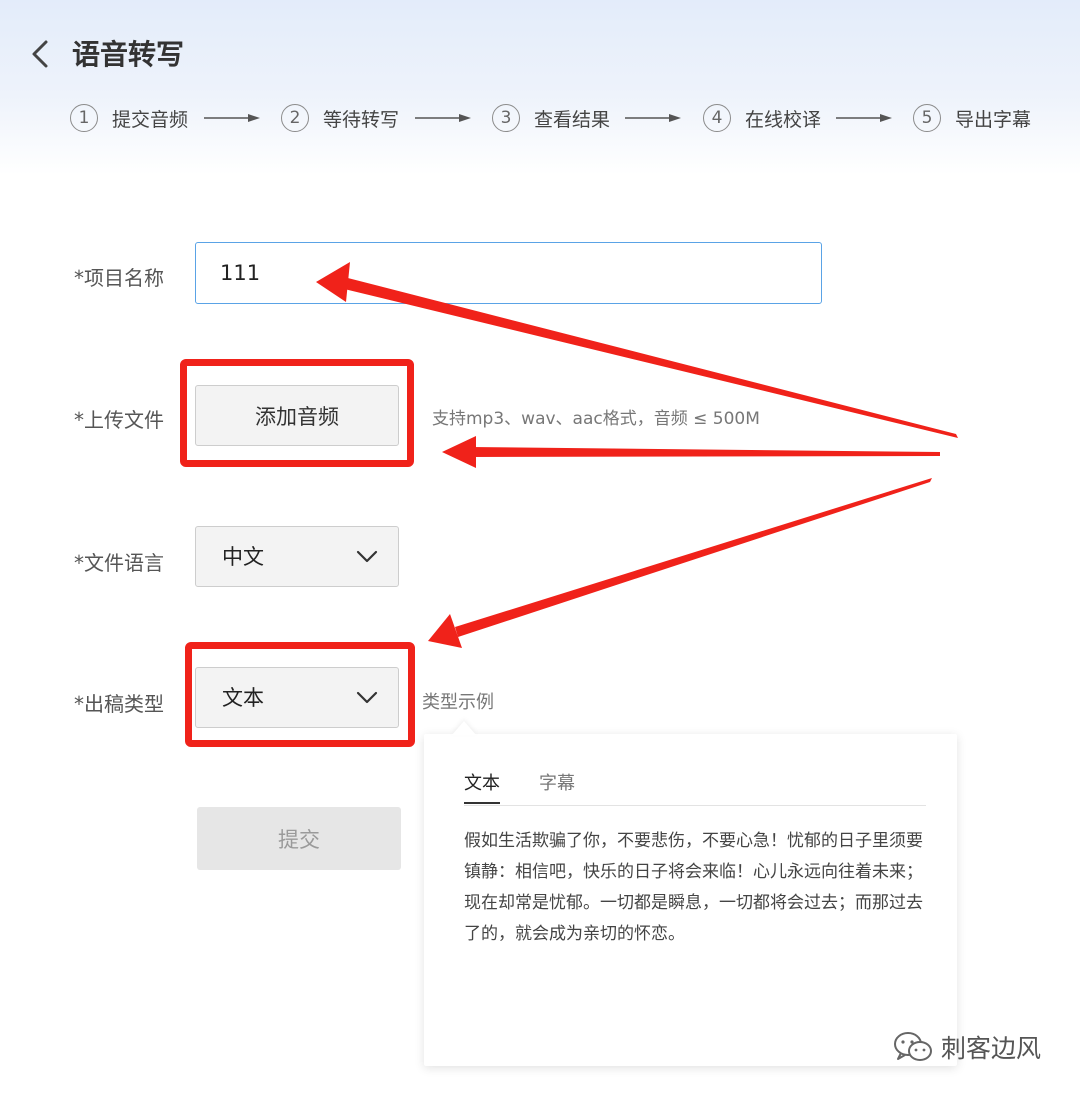 The width and height of the screenshot is (1080, 1094). Describe the element at coordinates (508, 273) in the screenshot. I see `project-name-input` at that location.